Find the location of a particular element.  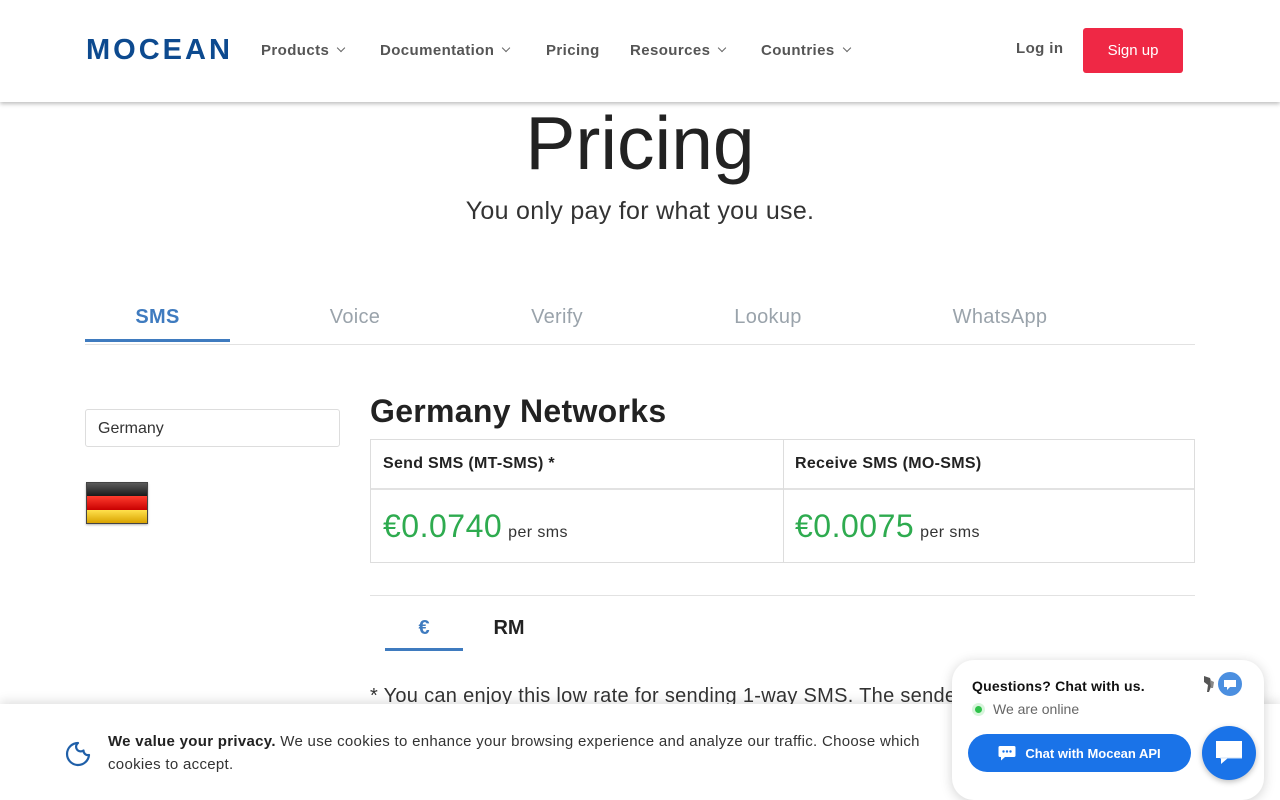

chat-status: We are online is located at coordinates (1025, 709).